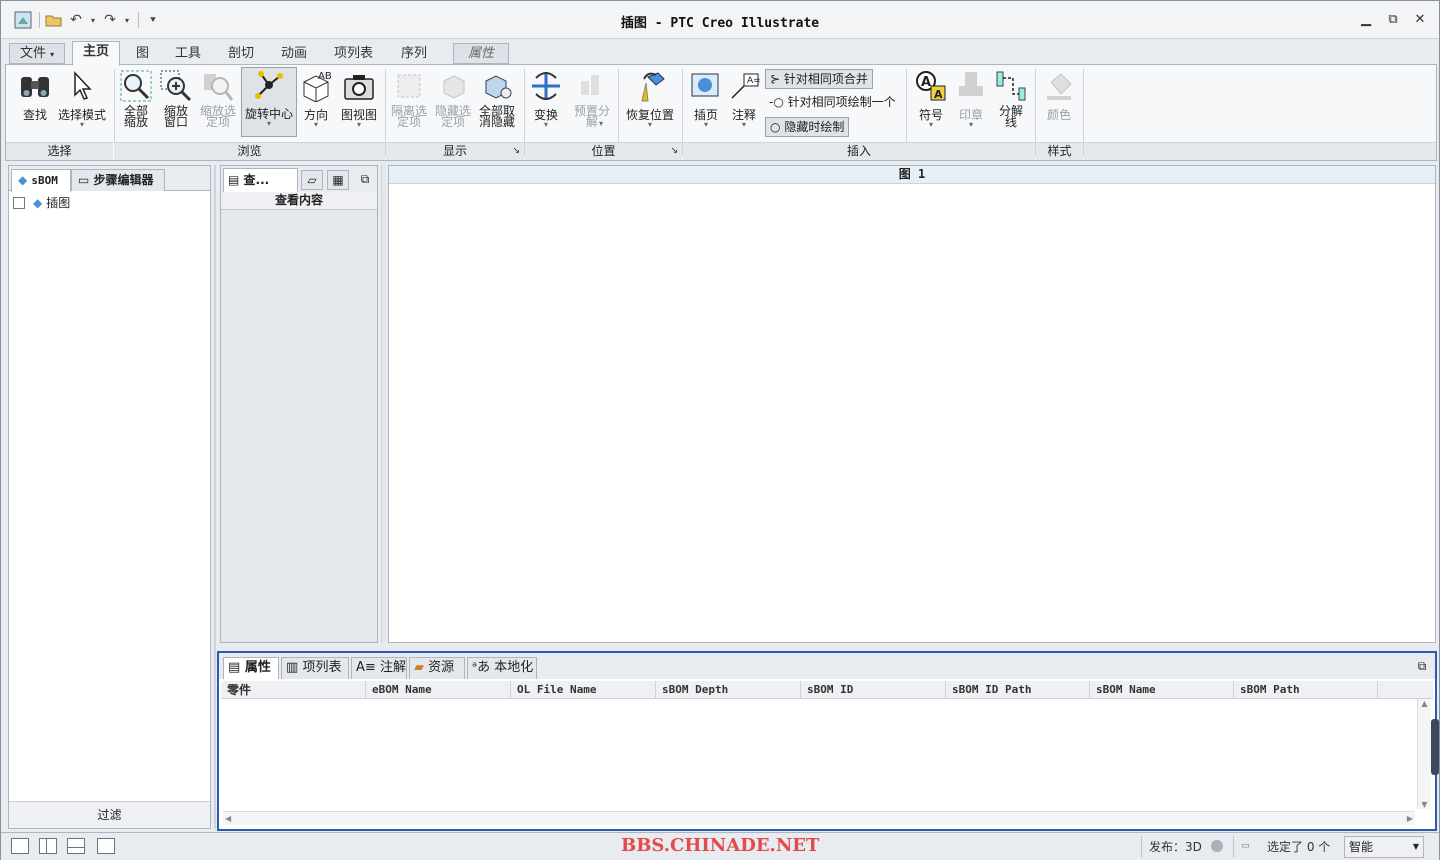 This screenshot has height=860, width=1440. I want to click on transform-button: 变换 ▾, so click(546, 99).